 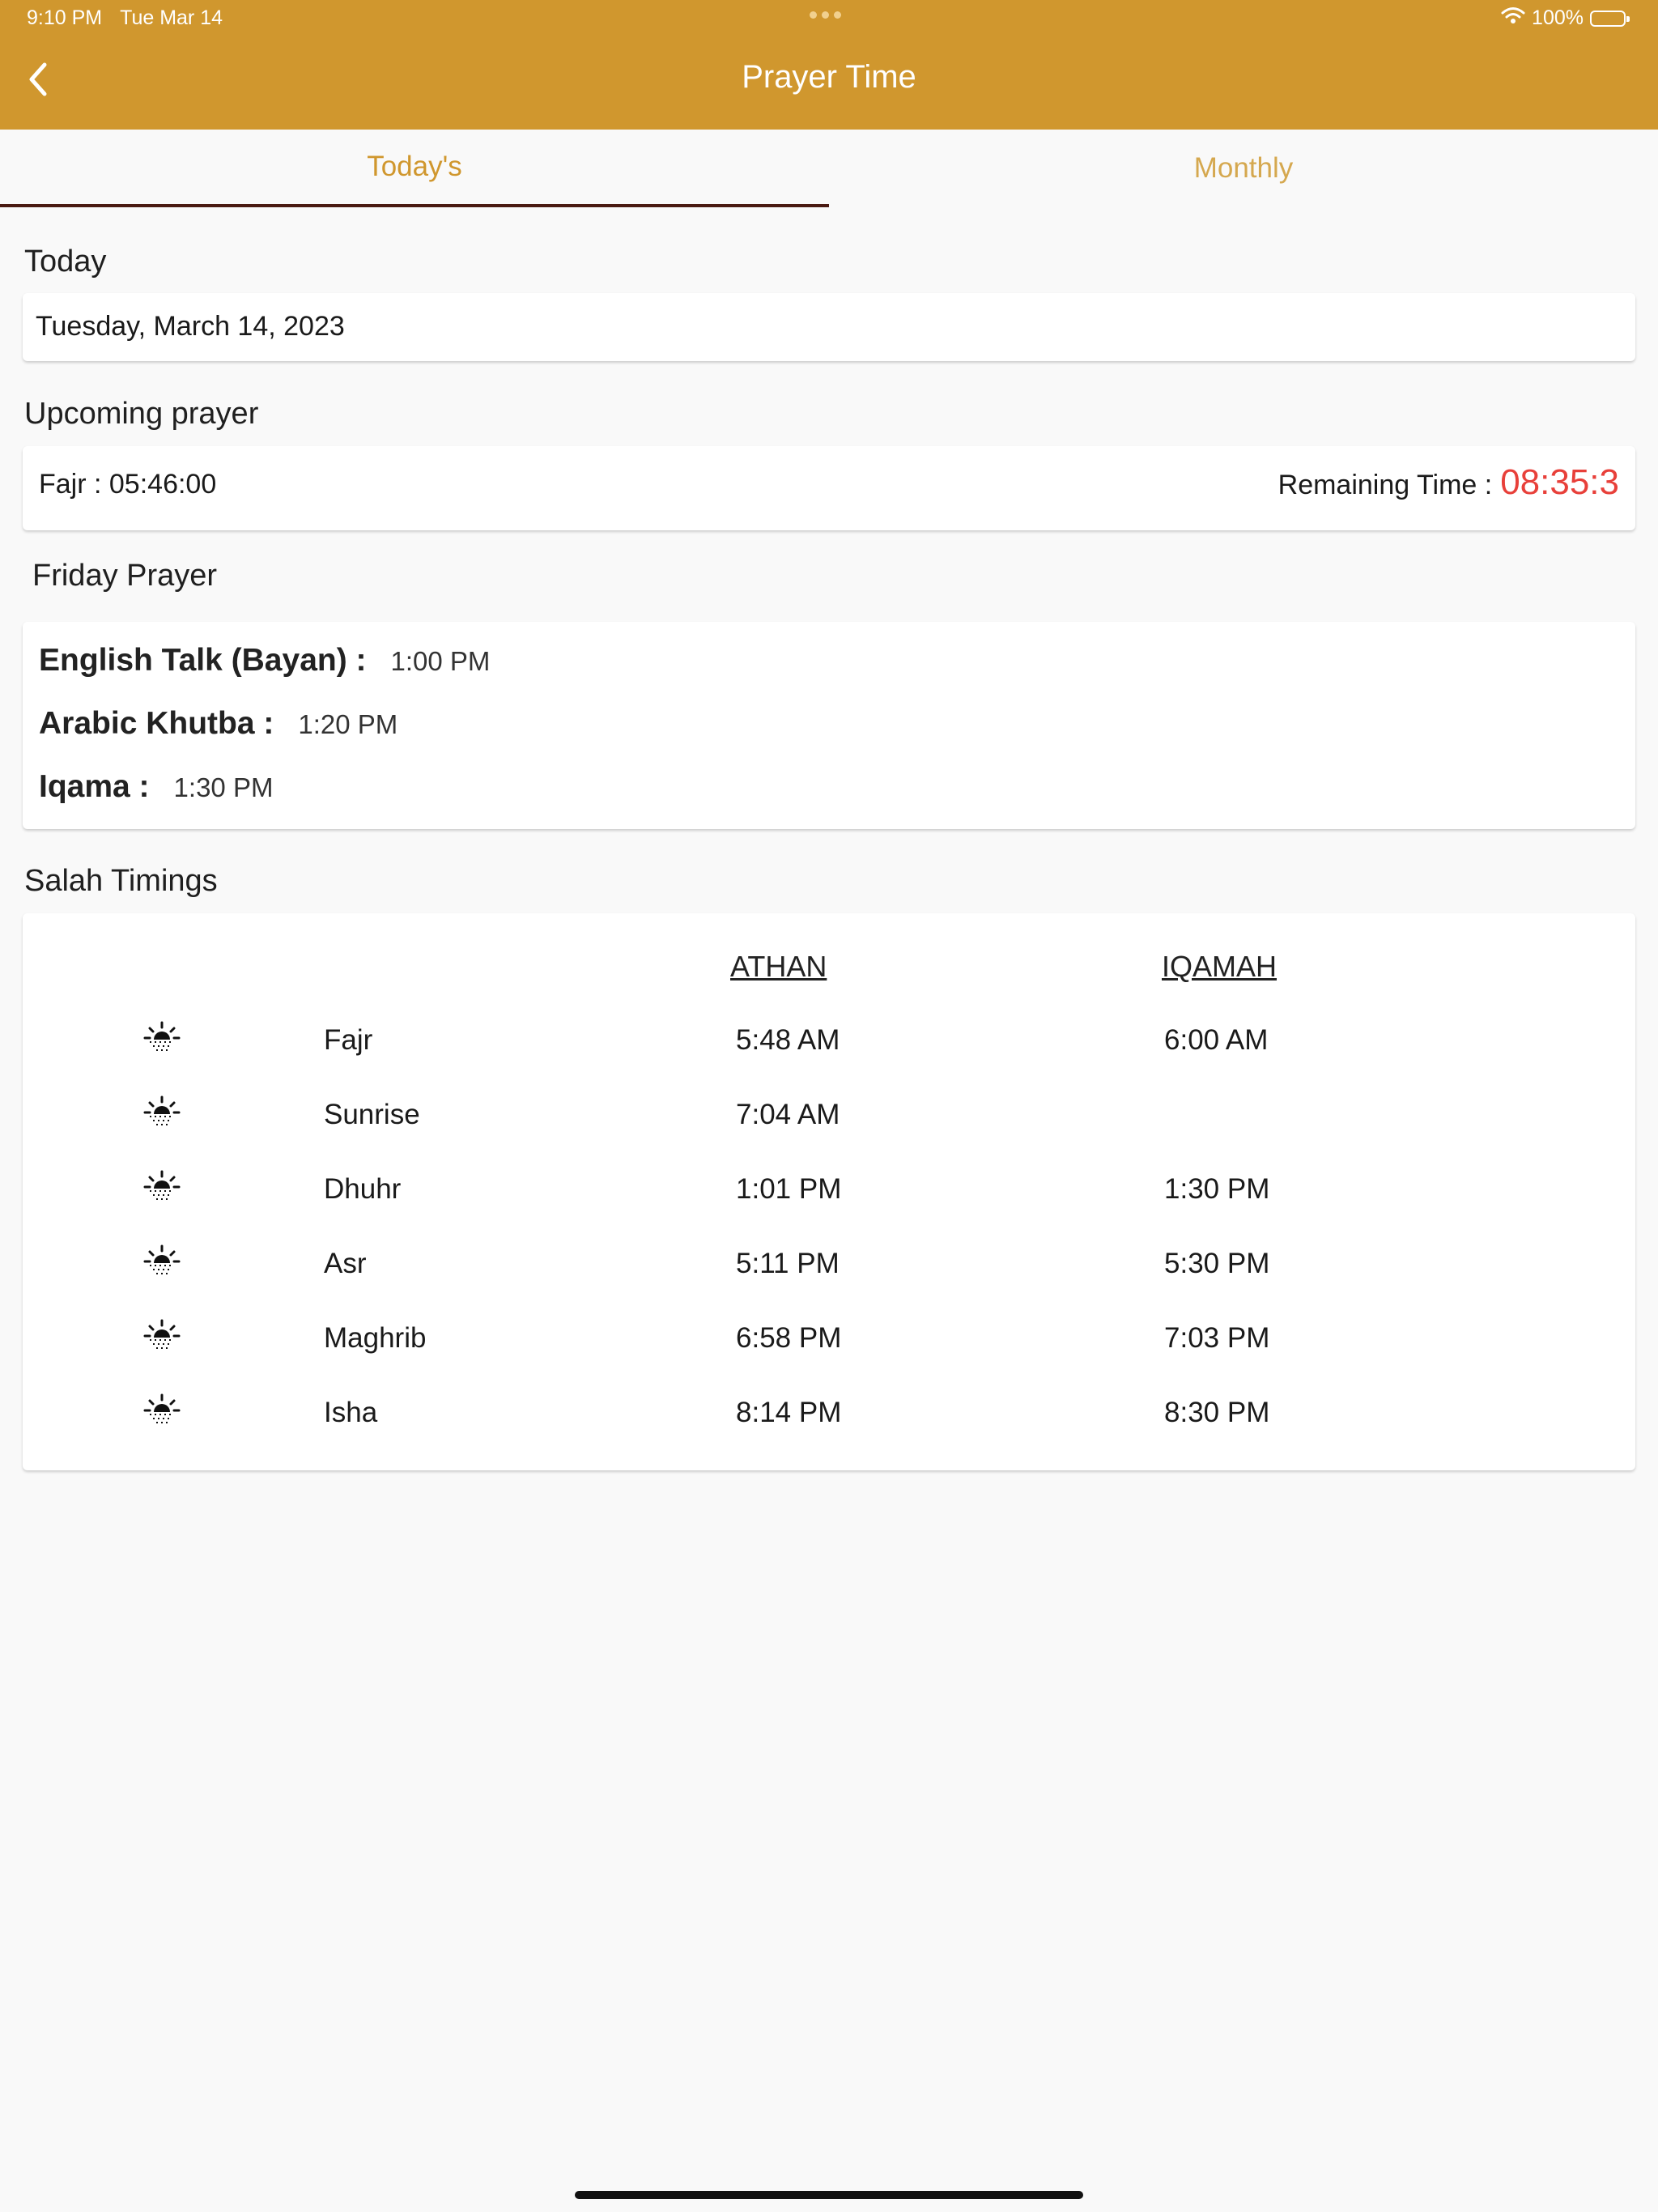 I want to click on status-time: 9:10 PM, so click(x=65, y=18).